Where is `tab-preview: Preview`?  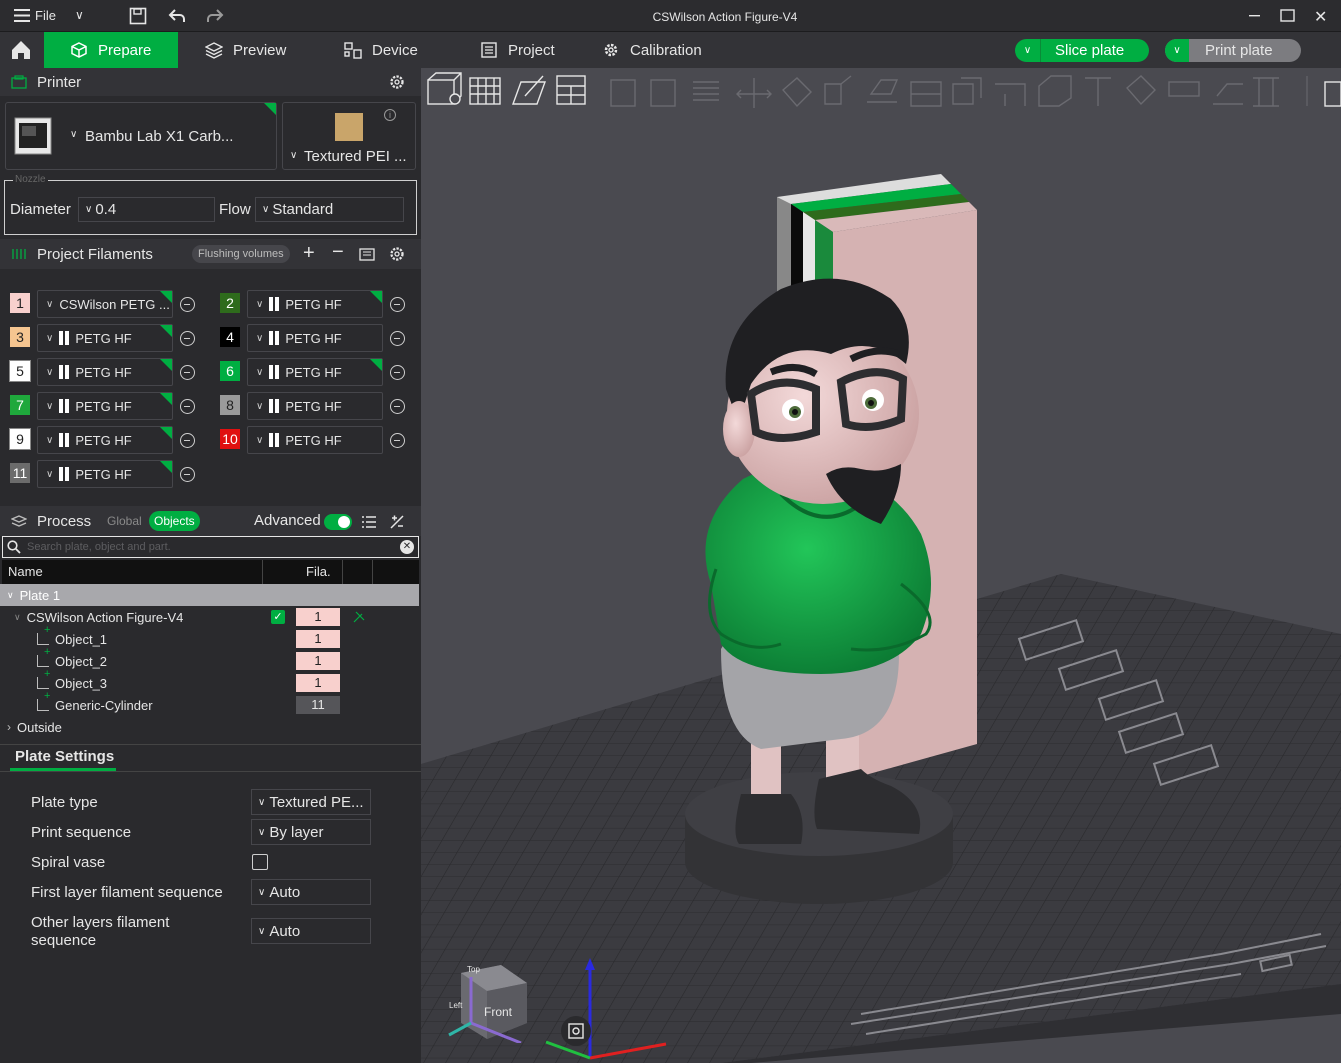
tab-preview: Preview is located at coordinates (245, 50).